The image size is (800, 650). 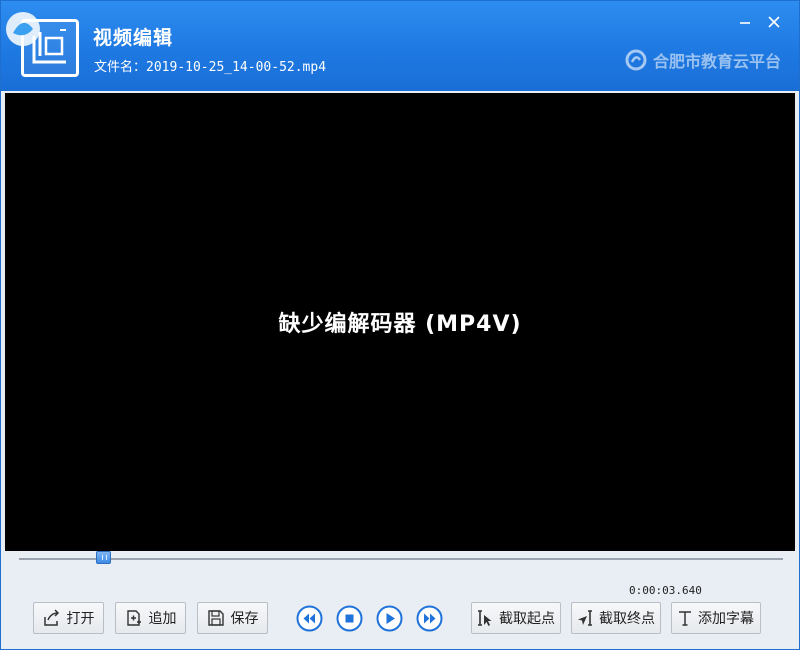 I want to click on brand-name: 合肥市教育云平台, so click(x=716, y=61).